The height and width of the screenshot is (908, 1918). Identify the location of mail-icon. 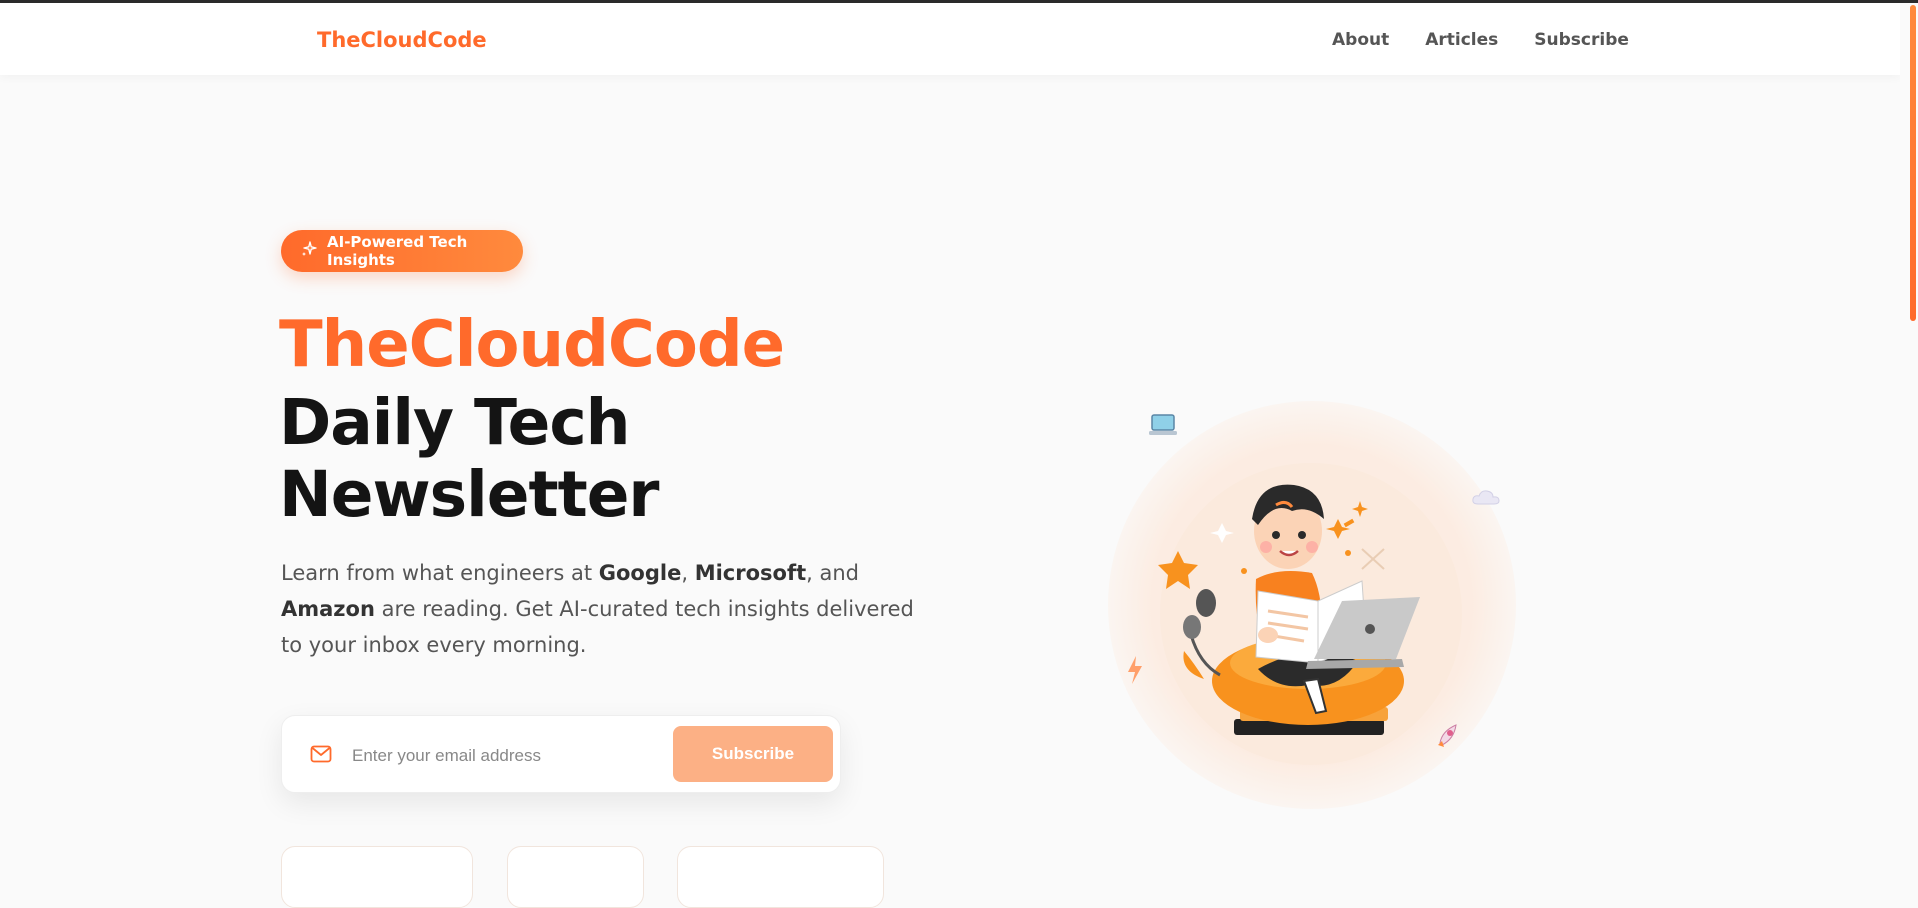
(321, 756).